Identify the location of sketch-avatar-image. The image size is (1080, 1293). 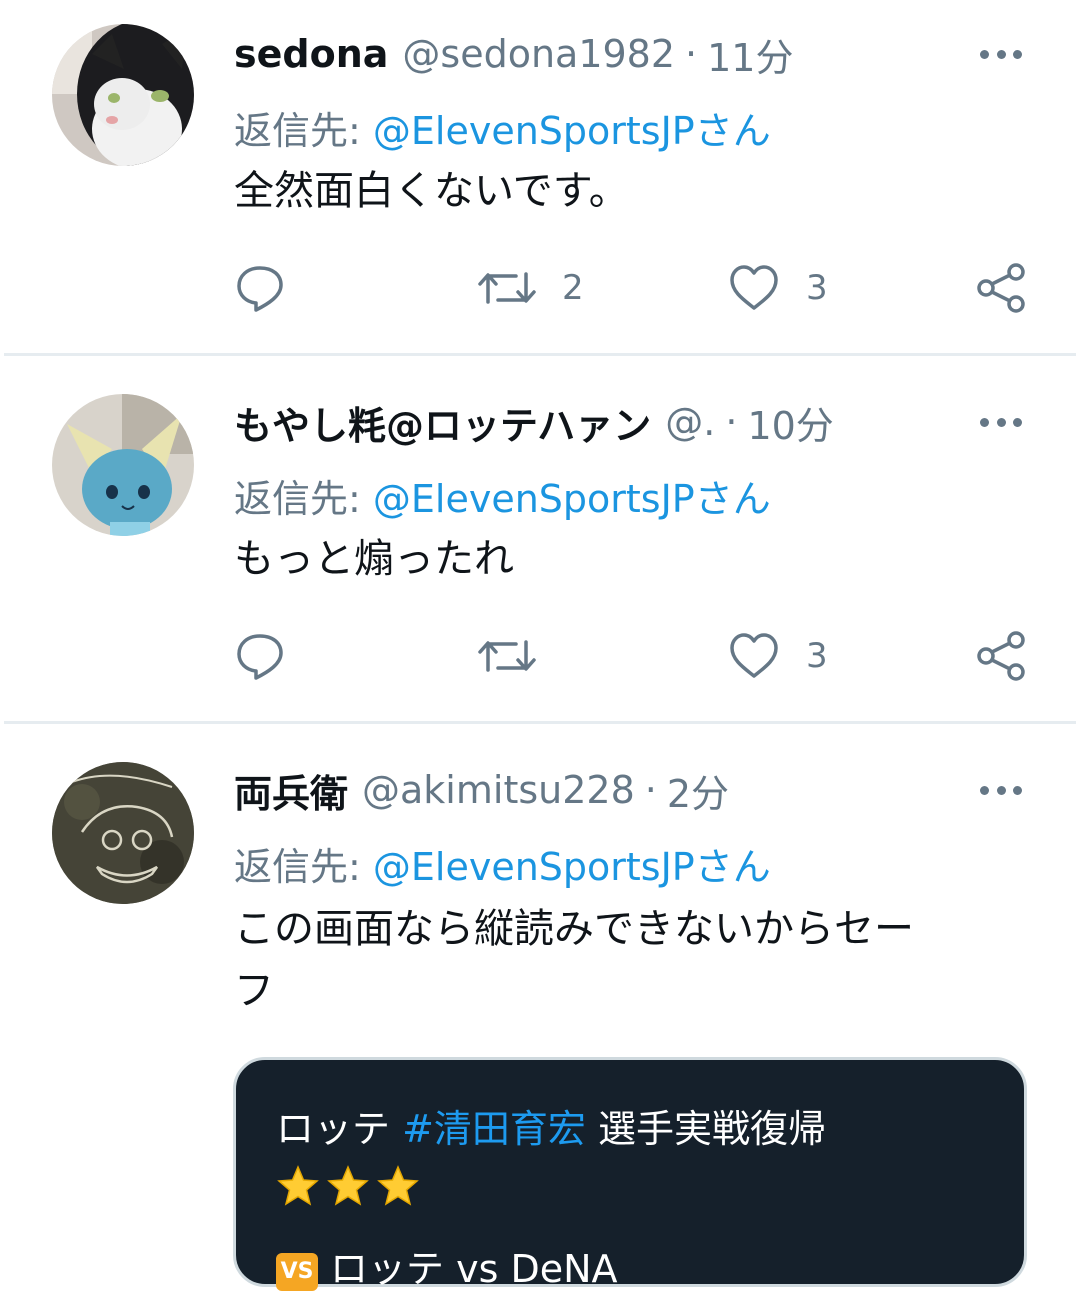
(123, 833).